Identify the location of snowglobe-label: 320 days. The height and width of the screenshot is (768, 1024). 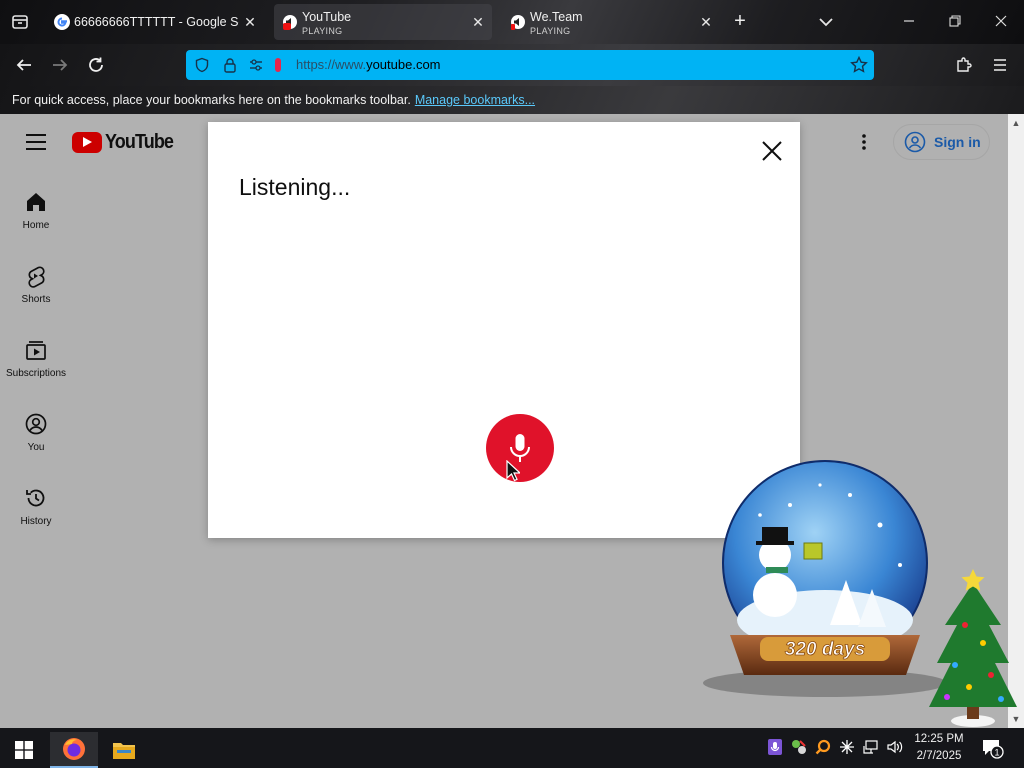
(825, 649).